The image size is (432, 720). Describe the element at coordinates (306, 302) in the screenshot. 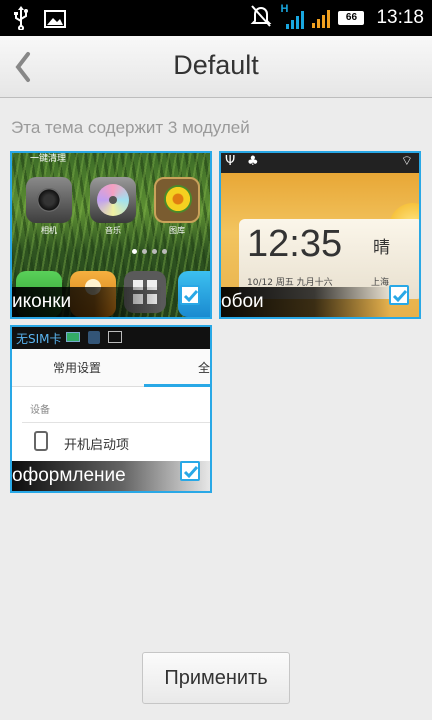

I see `module-label-wallpaper: обои` at that location.